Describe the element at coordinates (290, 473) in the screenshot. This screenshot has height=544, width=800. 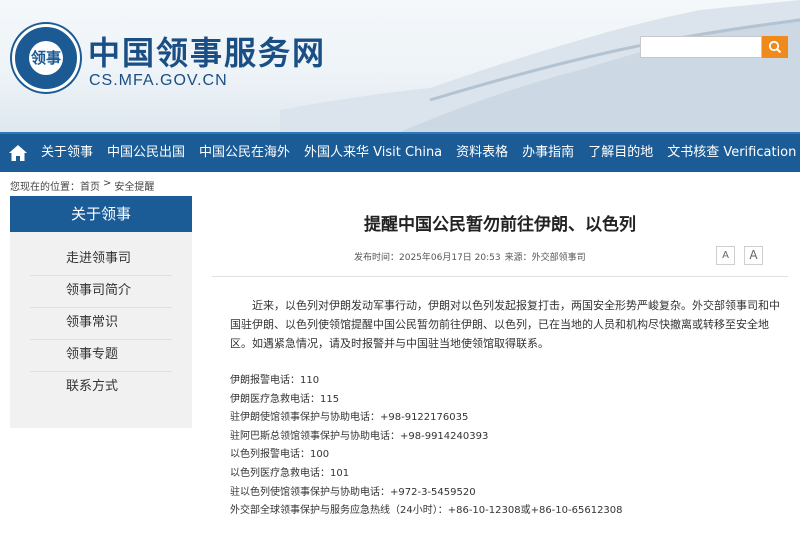
I see `contact-line: 以色列医疗急救电话：101` at that location.